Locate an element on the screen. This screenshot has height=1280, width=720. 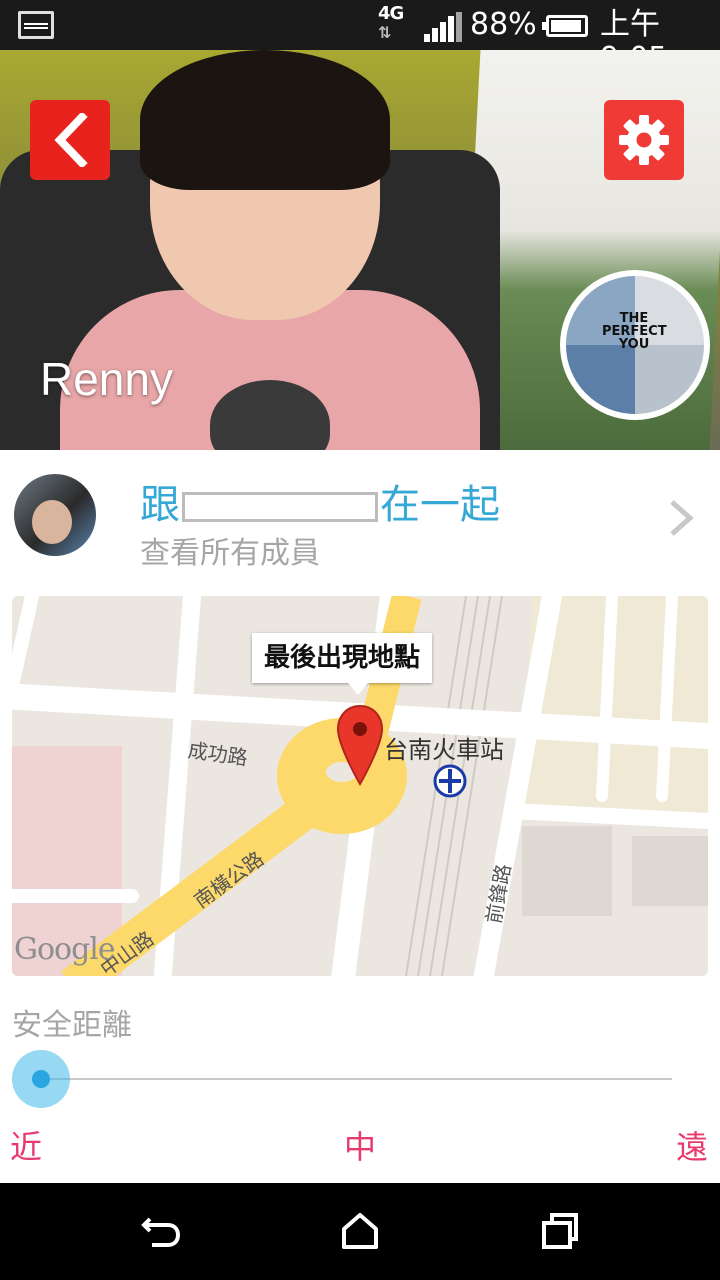
gear-icon is located at coordinates (644, 140).